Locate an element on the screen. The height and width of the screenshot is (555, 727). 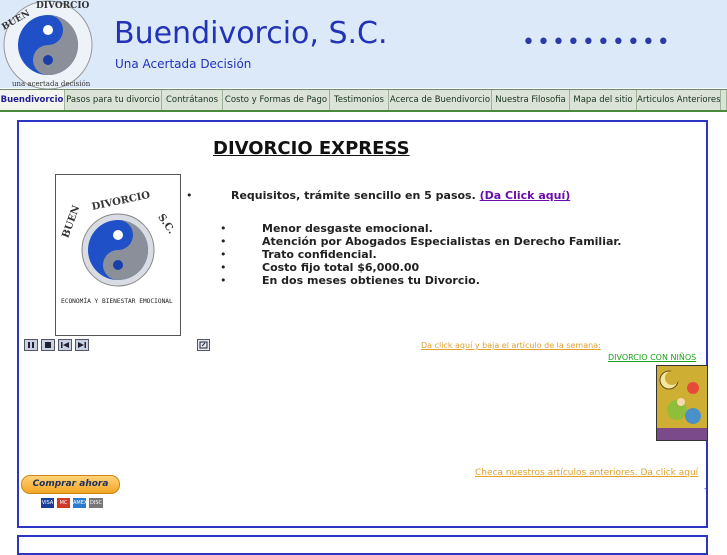
content-panel-secondary is located at coordinates (362, 545).